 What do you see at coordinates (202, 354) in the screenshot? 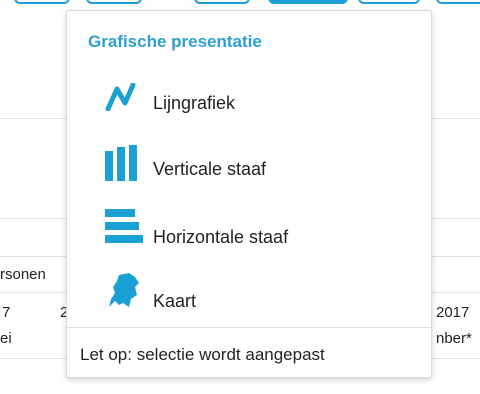
I see `selection-notice: Let op: selectie wordt aangepast` at bounding box center [202, 354].